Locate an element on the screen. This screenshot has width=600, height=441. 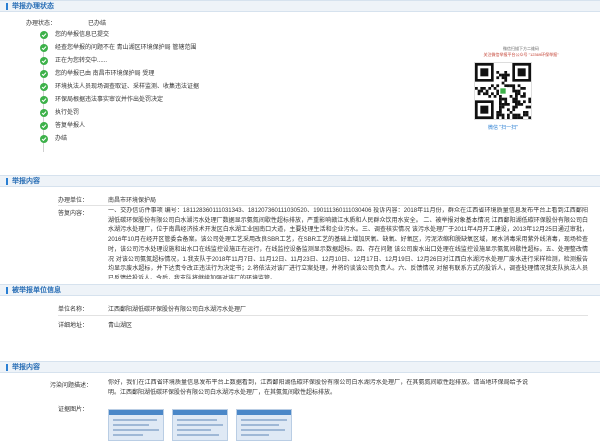
status-row: 办理状态： 已办结 is located at coordinates (66, 24).